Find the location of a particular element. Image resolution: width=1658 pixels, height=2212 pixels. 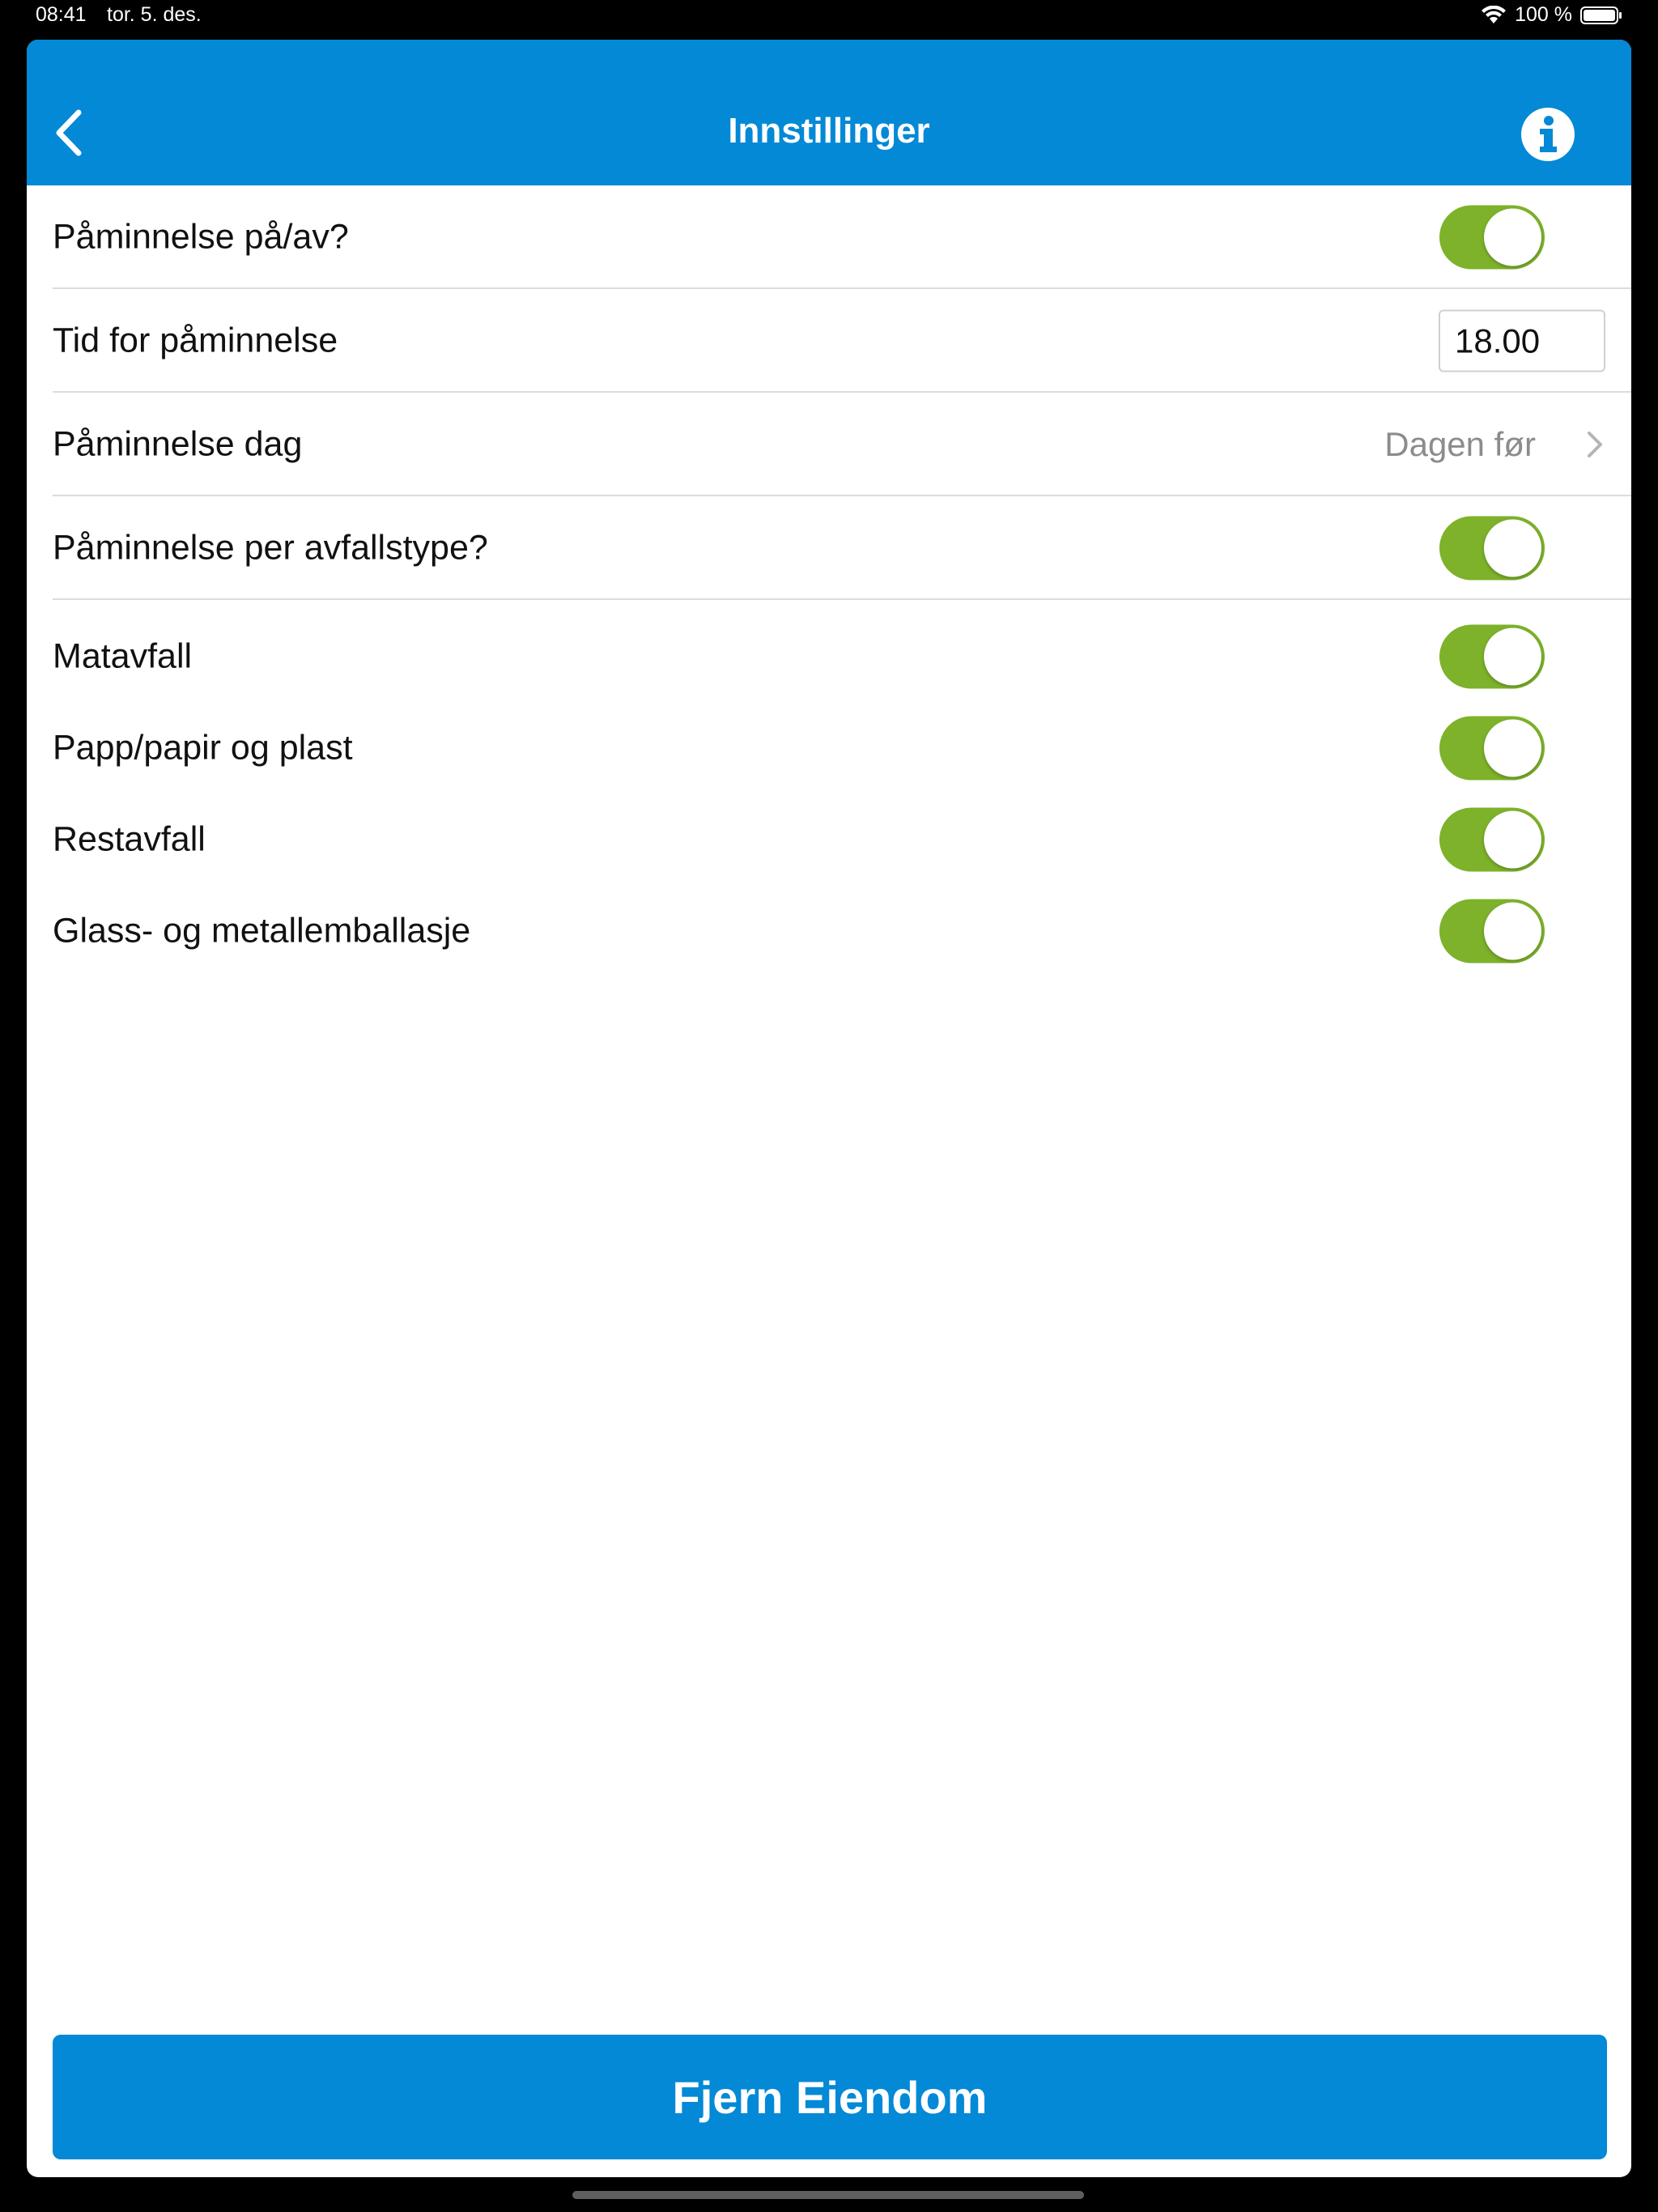

reminder-toggle-label: Påminnelse på/av? is located at coordinates (201, 237).